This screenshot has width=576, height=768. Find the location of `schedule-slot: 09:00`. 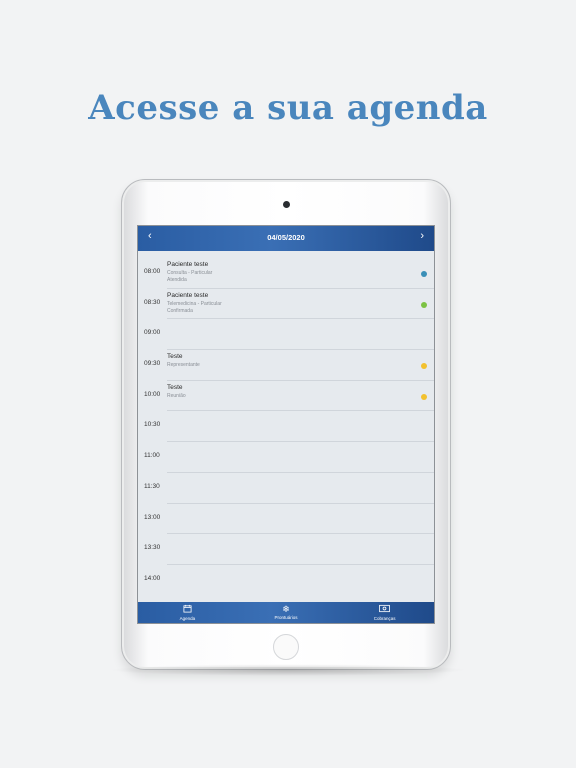

schedule-slot: 09:00 is located at coordinates (286, 335).